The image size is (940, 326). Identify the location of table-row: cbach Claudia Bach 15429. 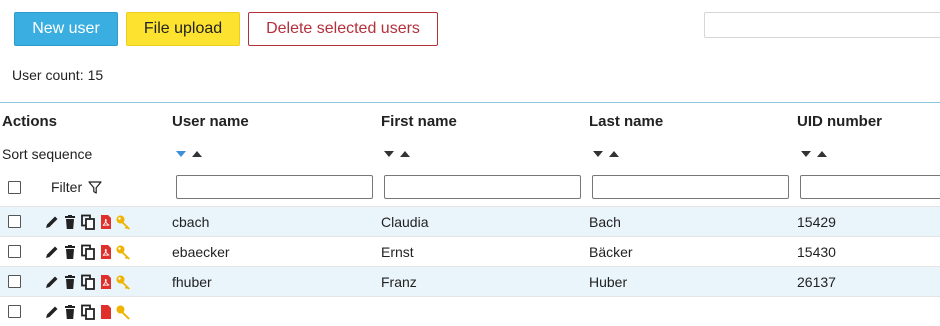
(470, 221).